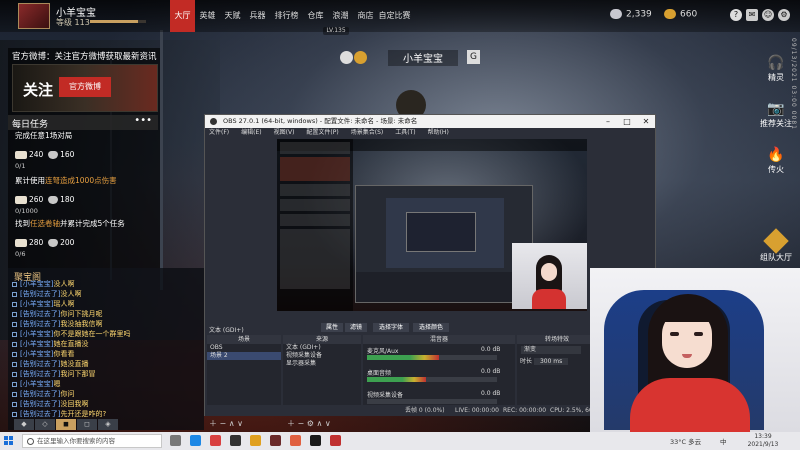 The image size is (800, 450). I want to click on mixer-track-db: 0.0 dB, so click(491, 393).